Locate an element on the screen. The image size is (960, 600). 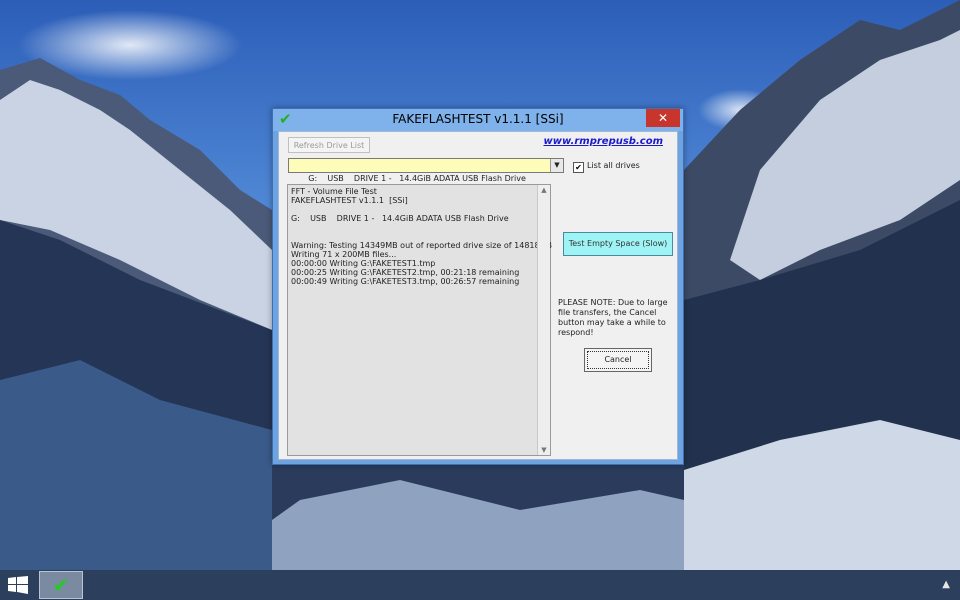
test-empty-space-button: Test Empty Space (Slow) is located at coordinates (618, 244).